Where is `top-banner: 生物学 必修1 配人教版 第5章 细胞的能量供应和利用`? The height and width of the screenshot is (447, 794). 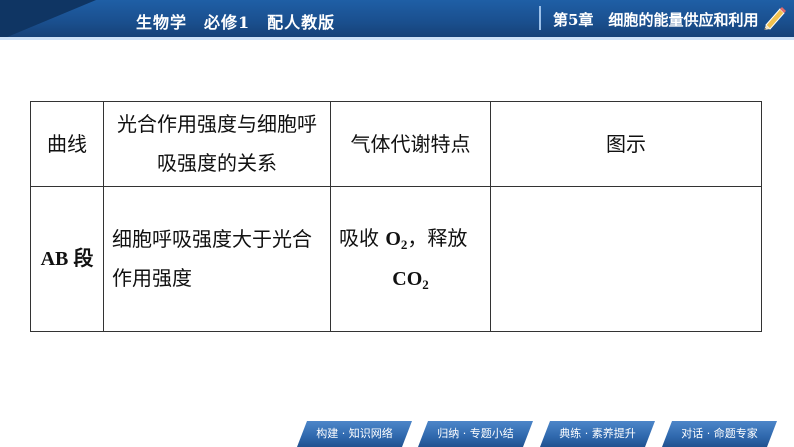
top-banner: 生物学 必修1 配人教版 第5章 细胞的能量供应和利用 is located at coordinates (397, 20).